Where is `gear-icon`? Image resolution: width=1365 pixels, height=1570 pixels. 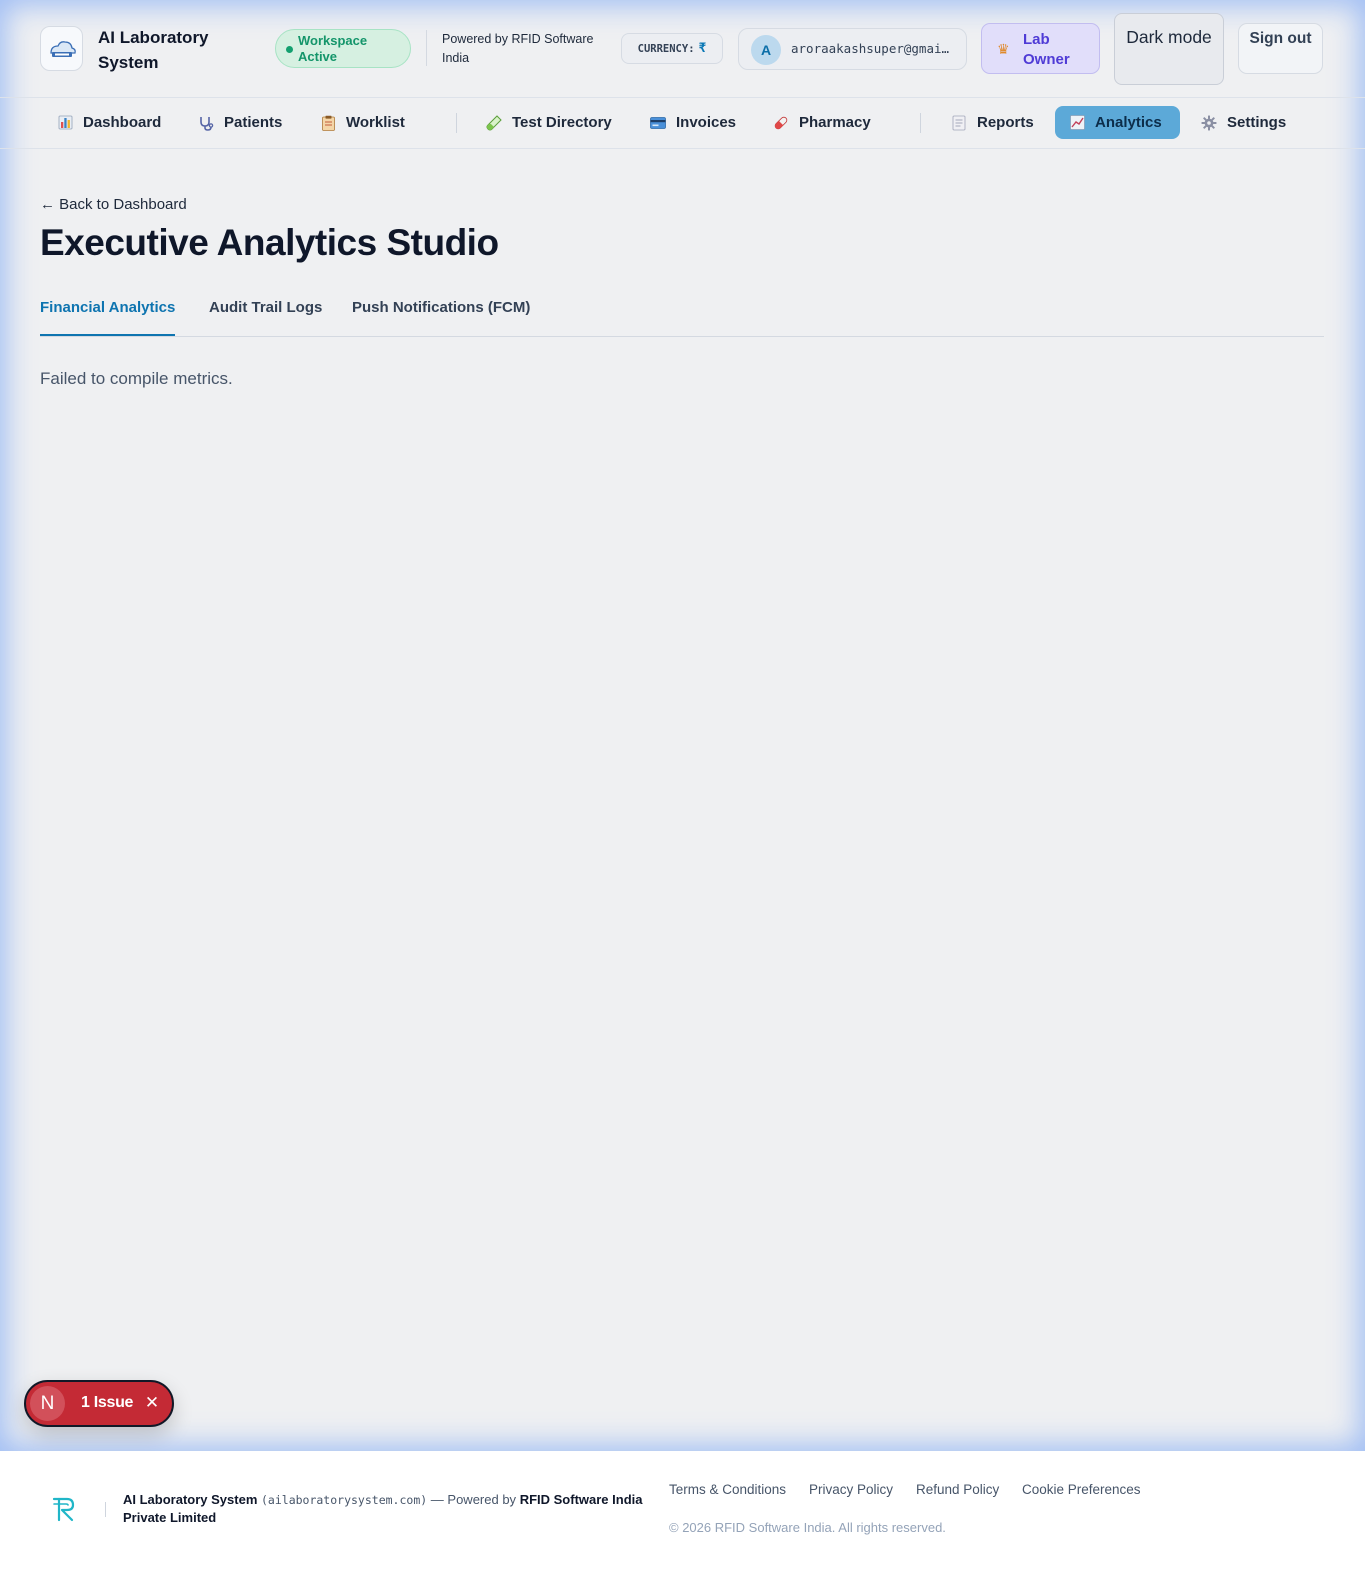 gear-icon is located at coordinates (1209, 123).